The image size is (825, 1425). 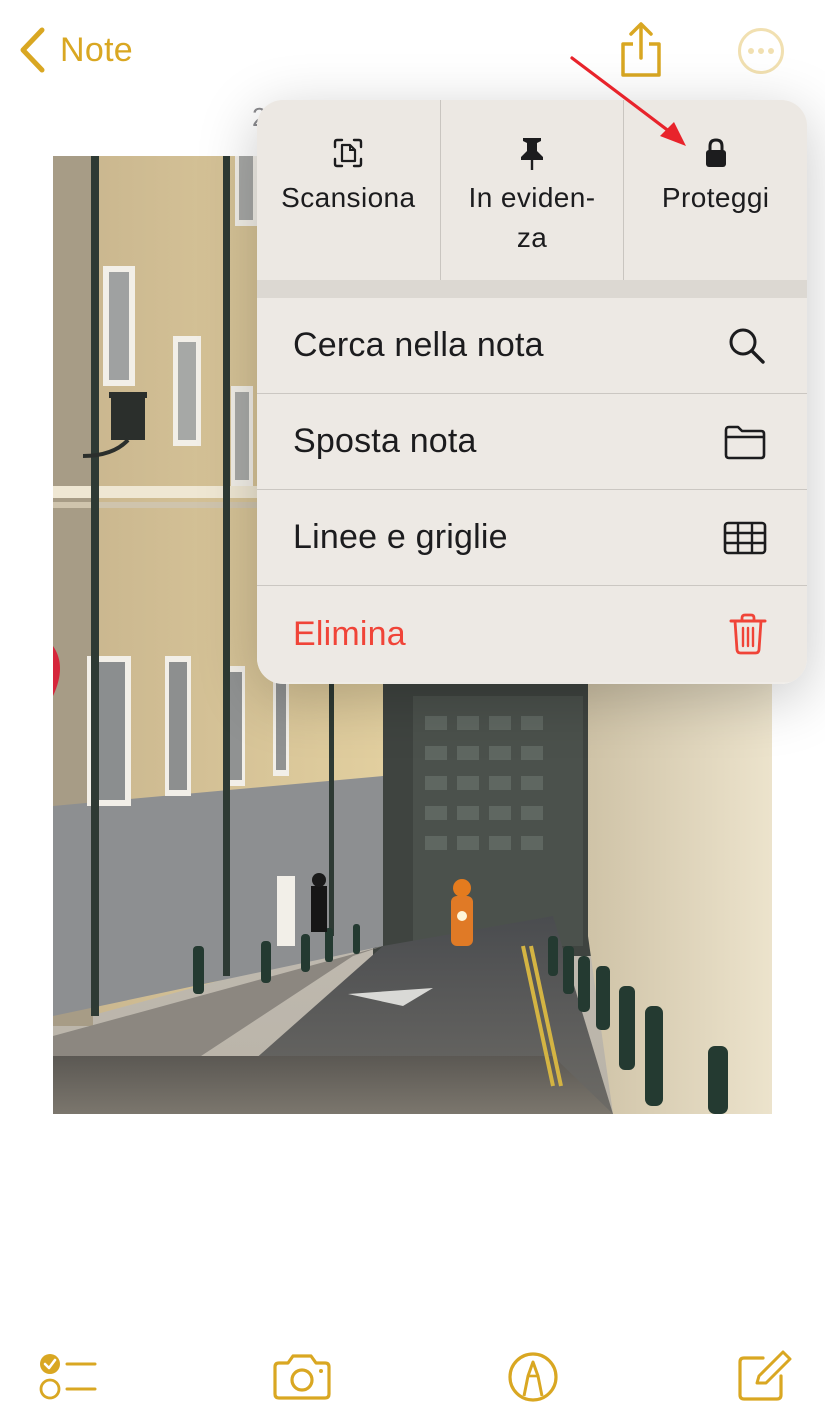 I want to click on share-button, so click(x=641, y=50).